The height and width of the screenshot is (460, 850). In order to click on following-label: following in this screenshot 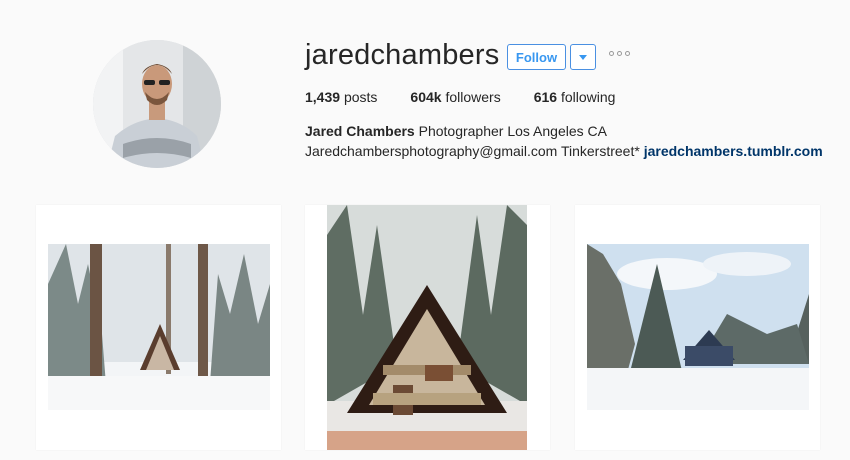, I will do `click(588, 97)`.